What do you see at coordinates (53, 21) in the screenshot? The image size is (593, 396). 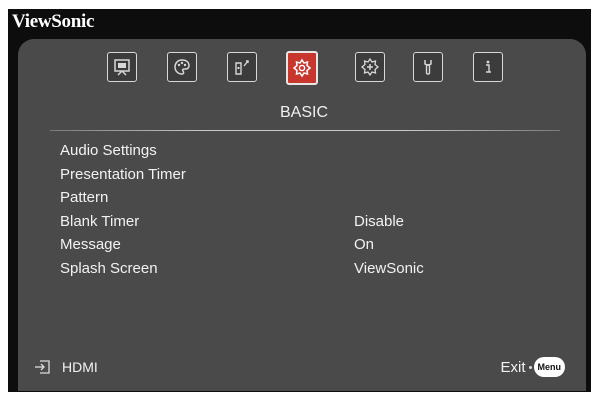 I see `brand-logo: ViewSonic` at bounding box center [53, 21].